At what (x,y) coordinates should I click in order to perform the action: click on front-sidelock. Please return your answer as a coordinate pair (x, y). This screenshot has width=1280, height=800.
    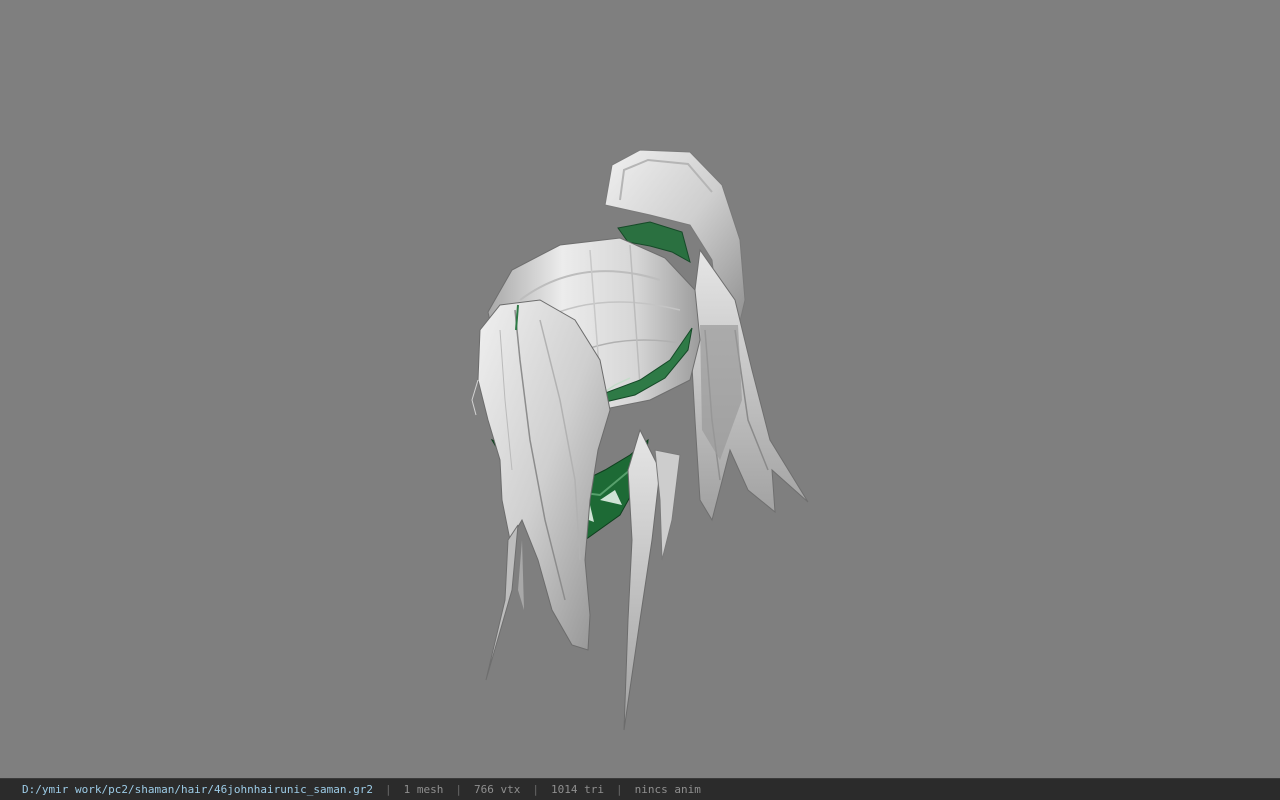
    Looking at the image, I should click on (544, 475).